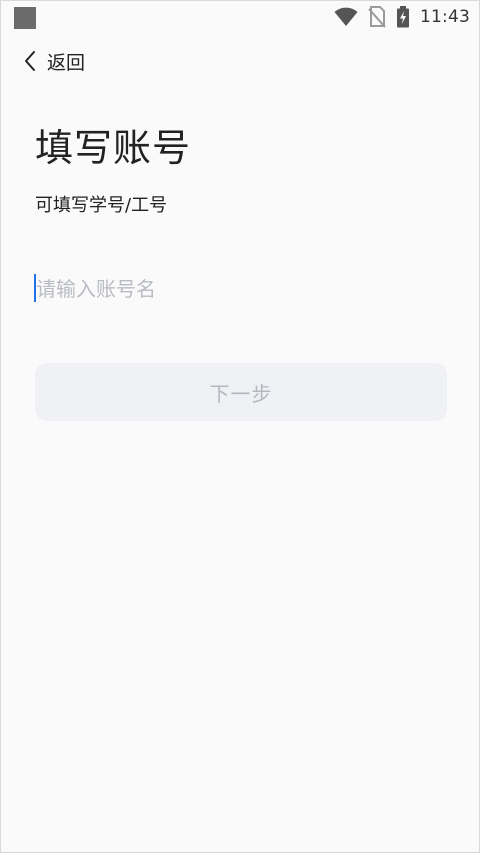  I want to click on notification-icon, so click(25, 18).